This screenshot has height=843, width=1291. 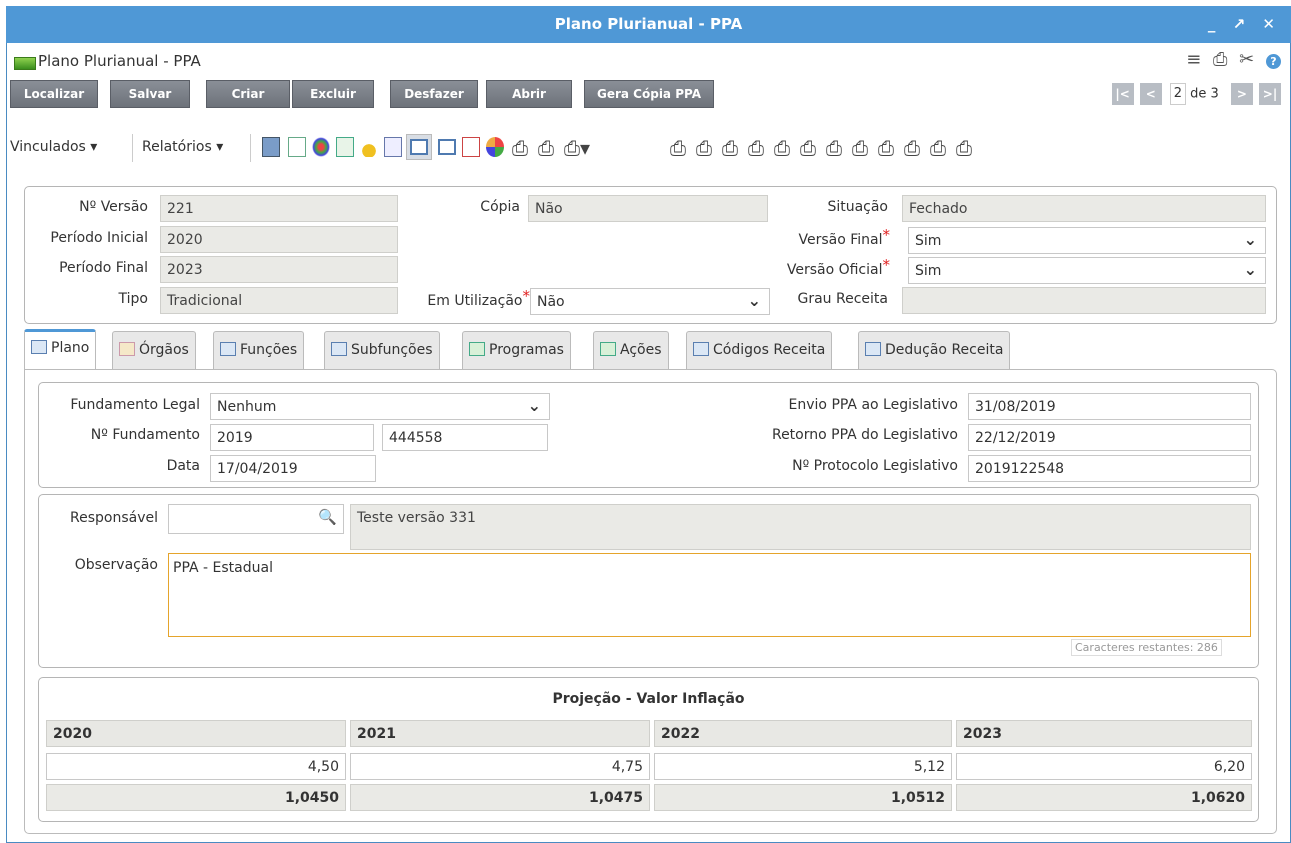 I want to click on responsavel-input: 🔍, so click(x=256, y=519).